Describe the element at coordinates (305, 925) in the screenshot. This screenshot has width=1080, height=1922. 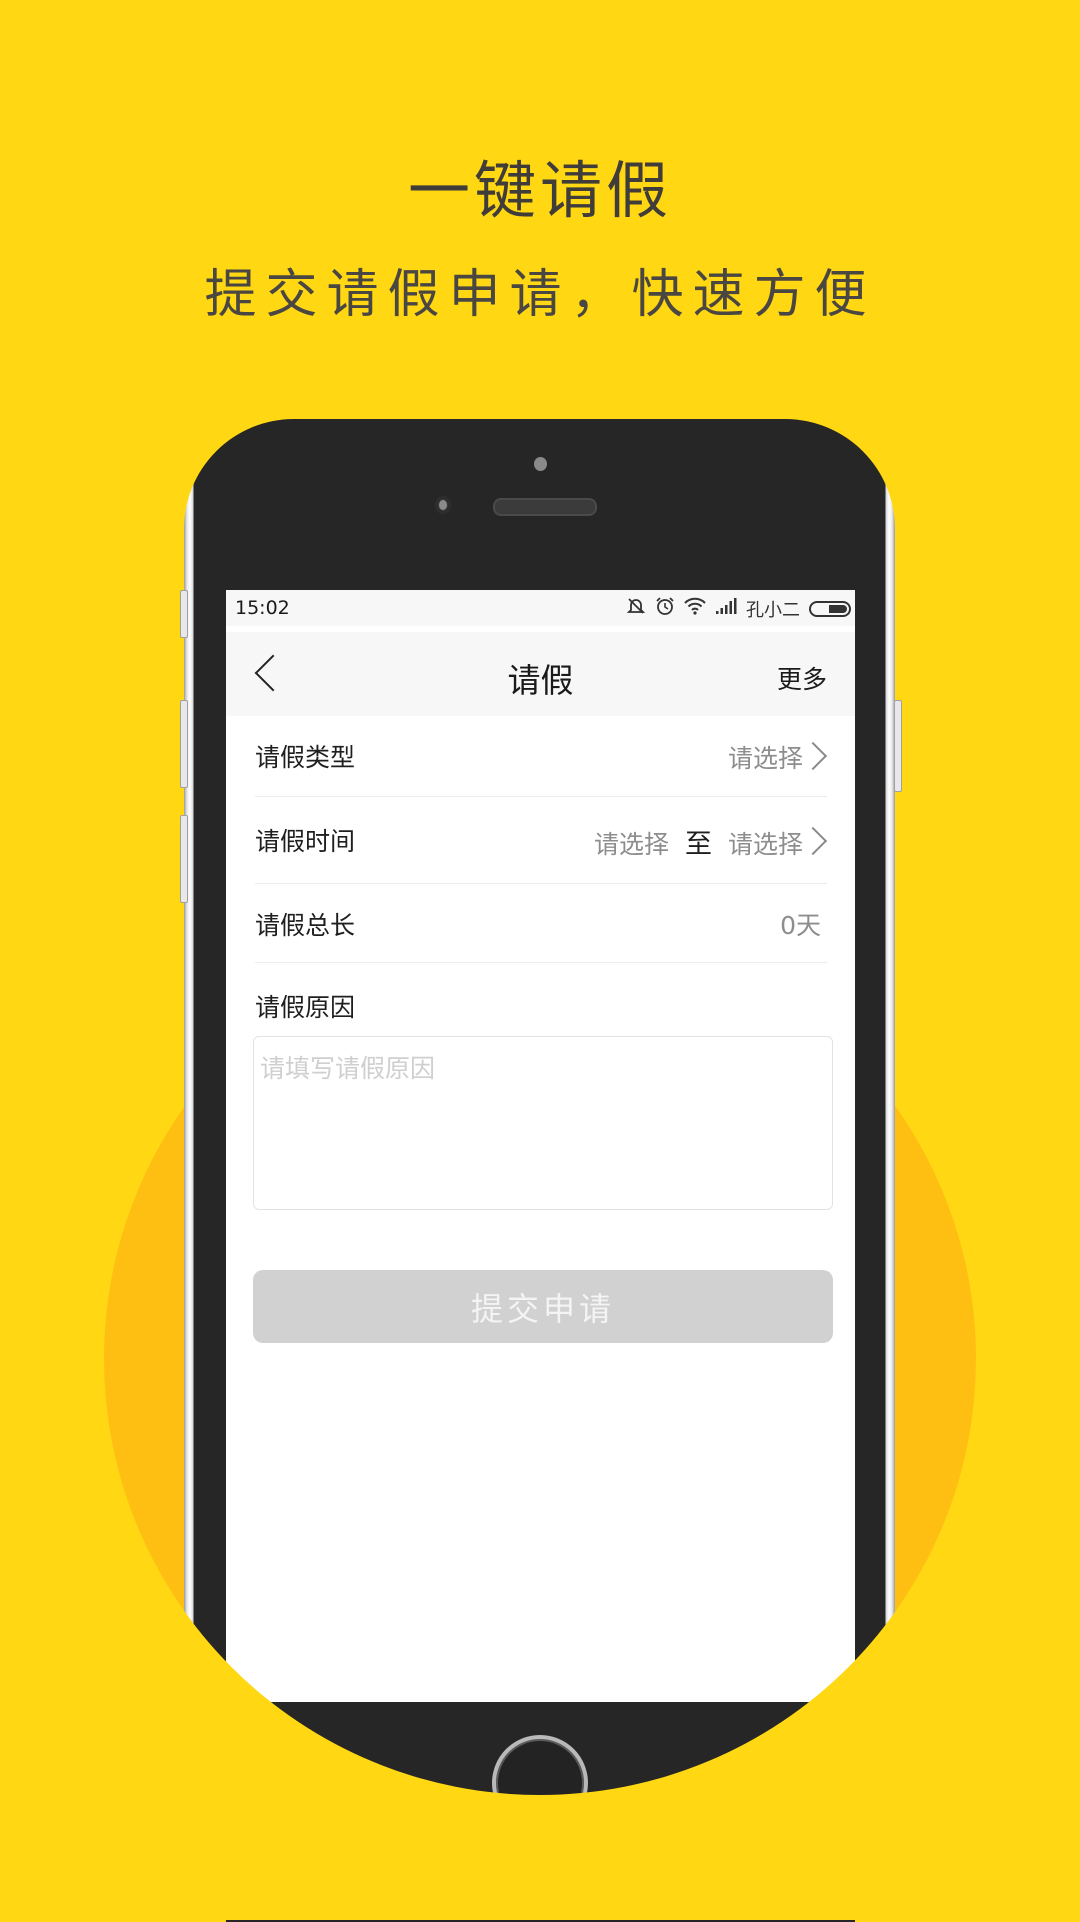
I see `leave-duration-label: 请假总长` at that location.